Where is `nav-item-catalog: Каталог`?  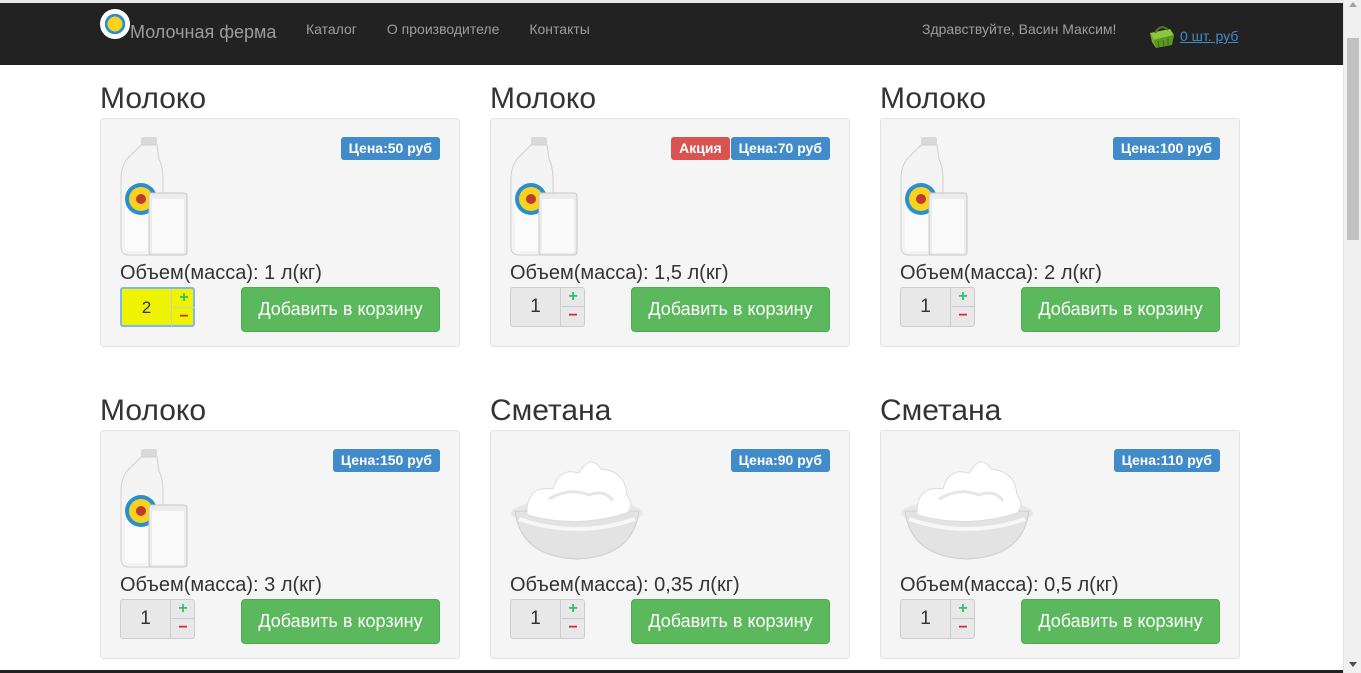
nav-item-catalog: Каталог is located at coordinates (331, 29).